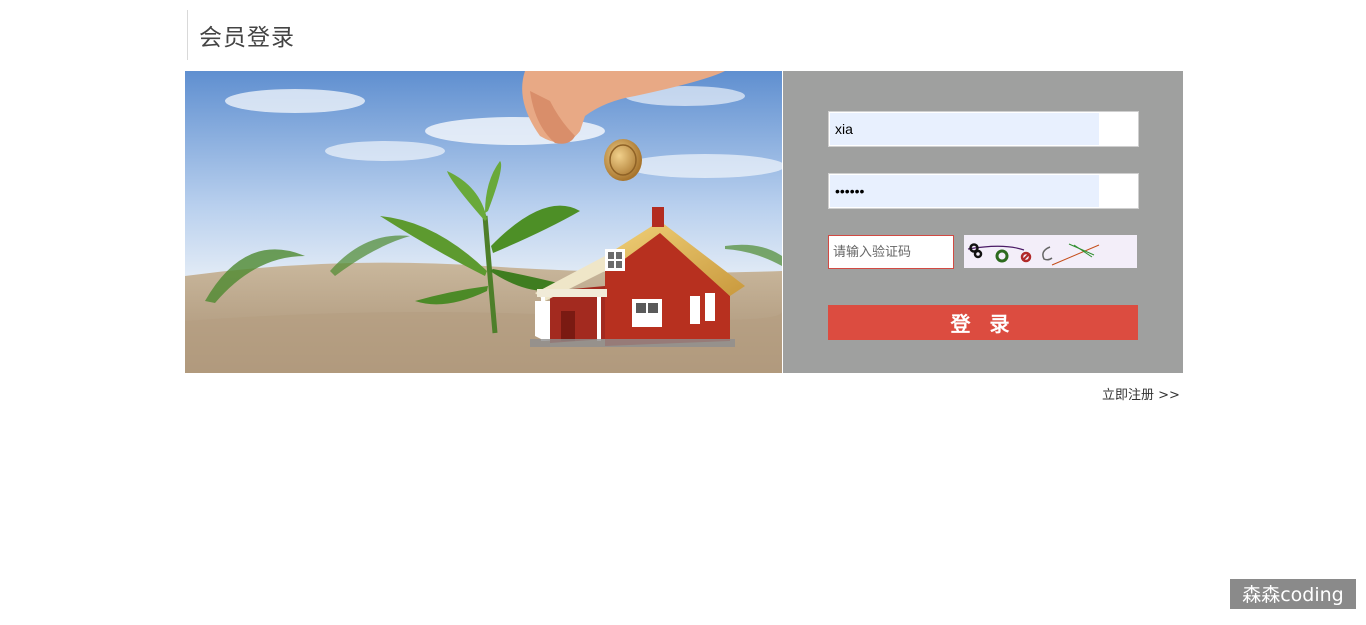 This screenshot has height=625, width=1366. I want to click on captcha-glyphs, so click(1033, 254).